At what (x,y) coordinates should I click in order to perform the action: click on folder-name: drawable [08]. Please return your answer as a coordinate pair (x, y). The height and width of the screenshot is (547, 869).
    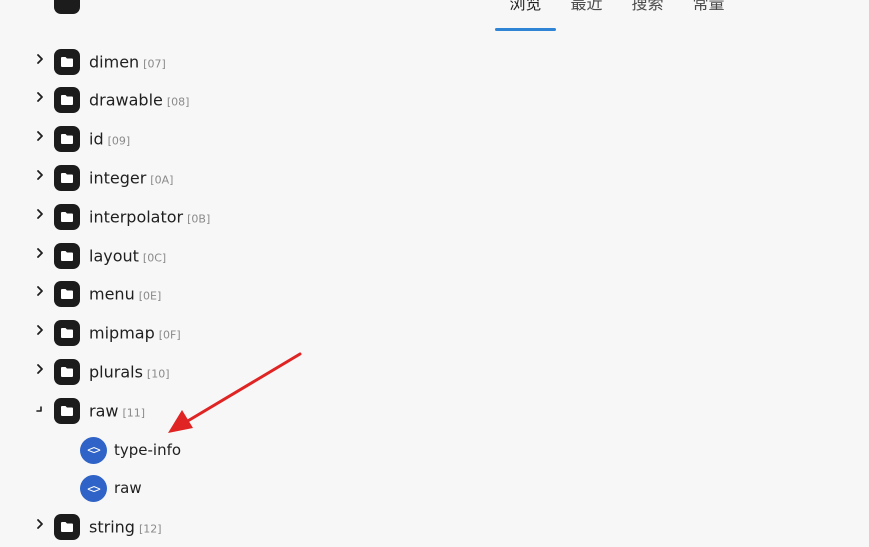
    Looking at the image, I should click on (139, 100).